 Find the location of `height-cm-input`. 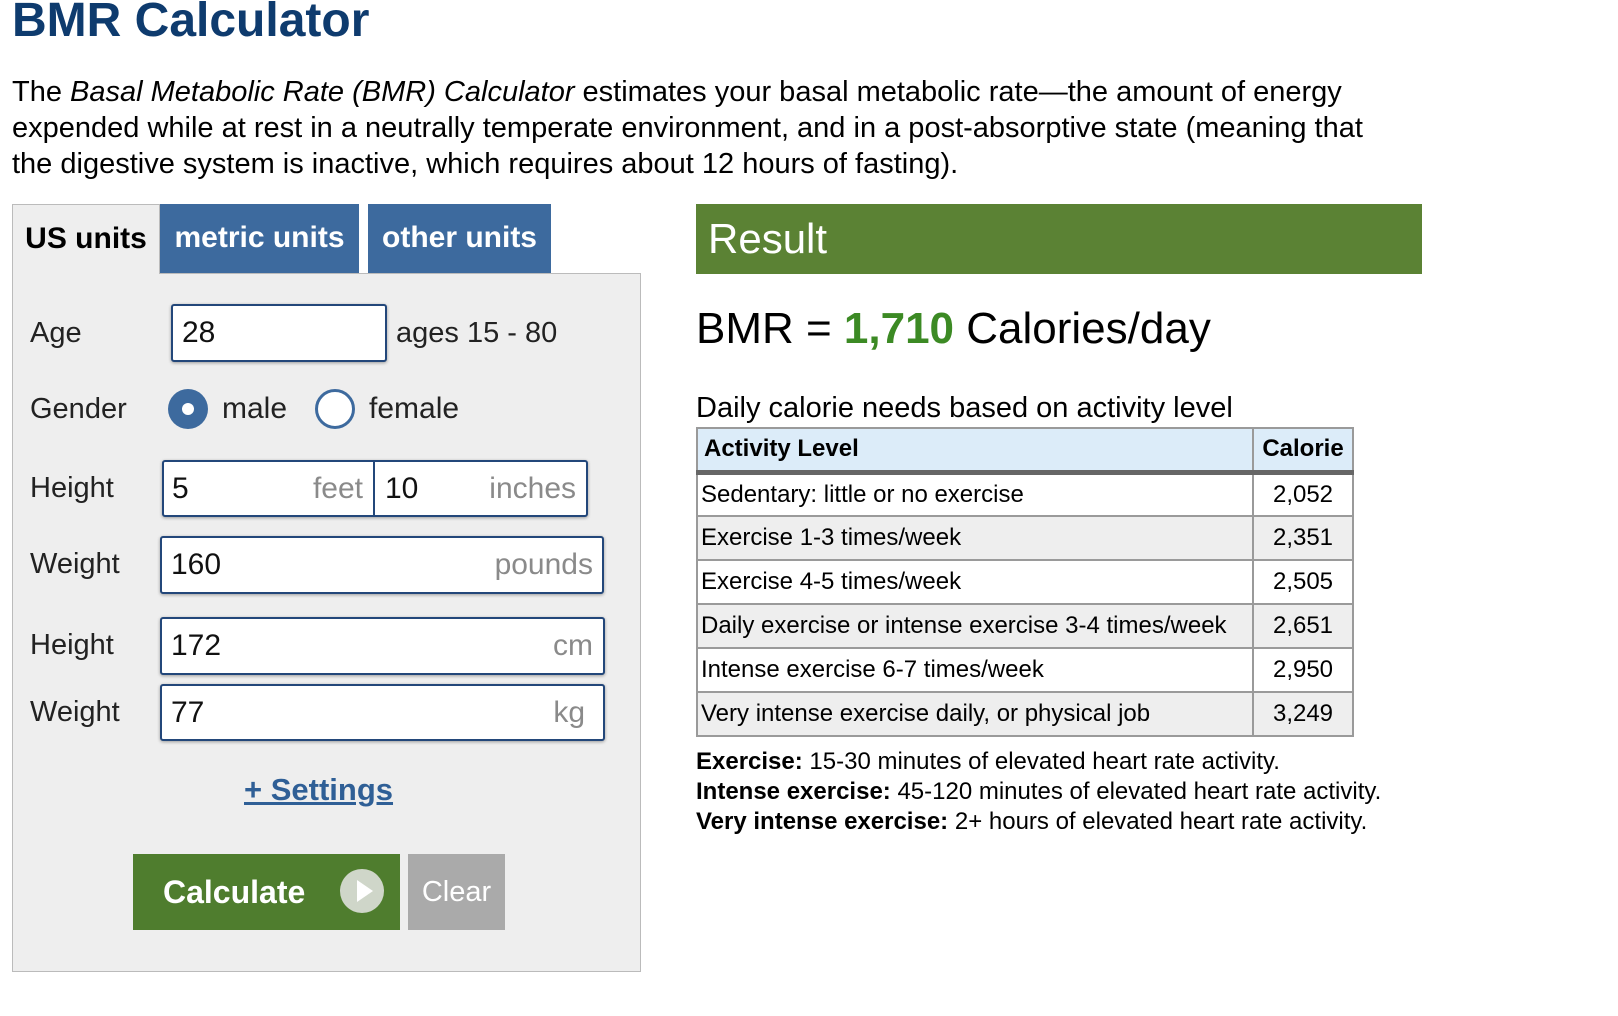

height-cm-input is located at coordinates (382, 646).